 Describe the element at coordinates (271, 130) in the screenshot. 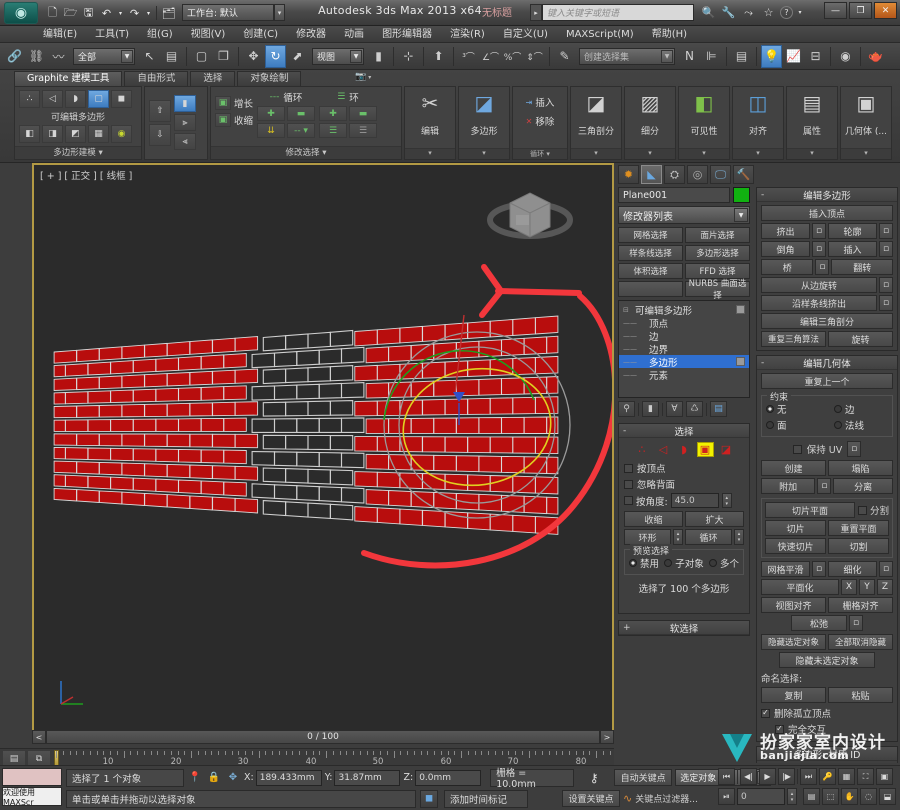

I see `loop-shift-icon: ⇊` at that location.